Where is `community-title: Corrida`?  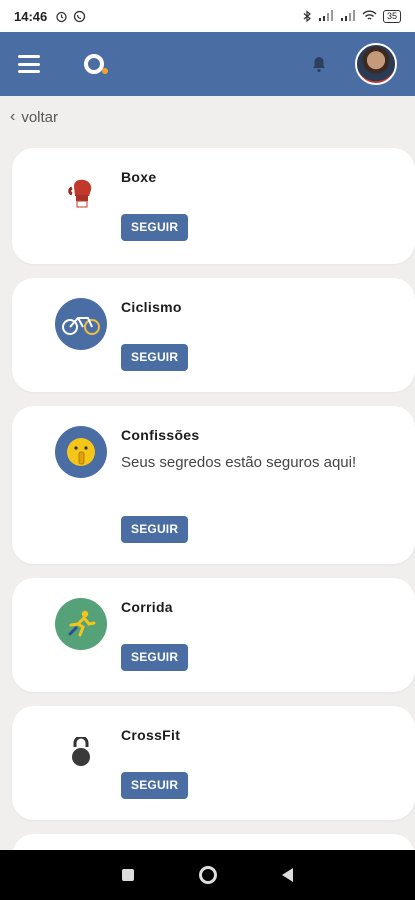 community-title: Corrida is located at coordinates (147, 607).